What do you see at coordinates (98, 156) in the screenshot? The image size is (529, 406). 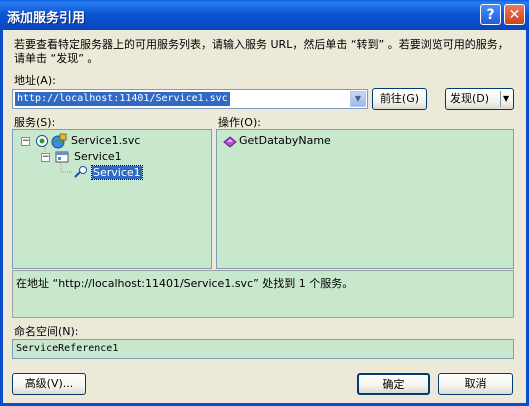 I see `tree-service-label: Service1` at bounding box center [98, 156].